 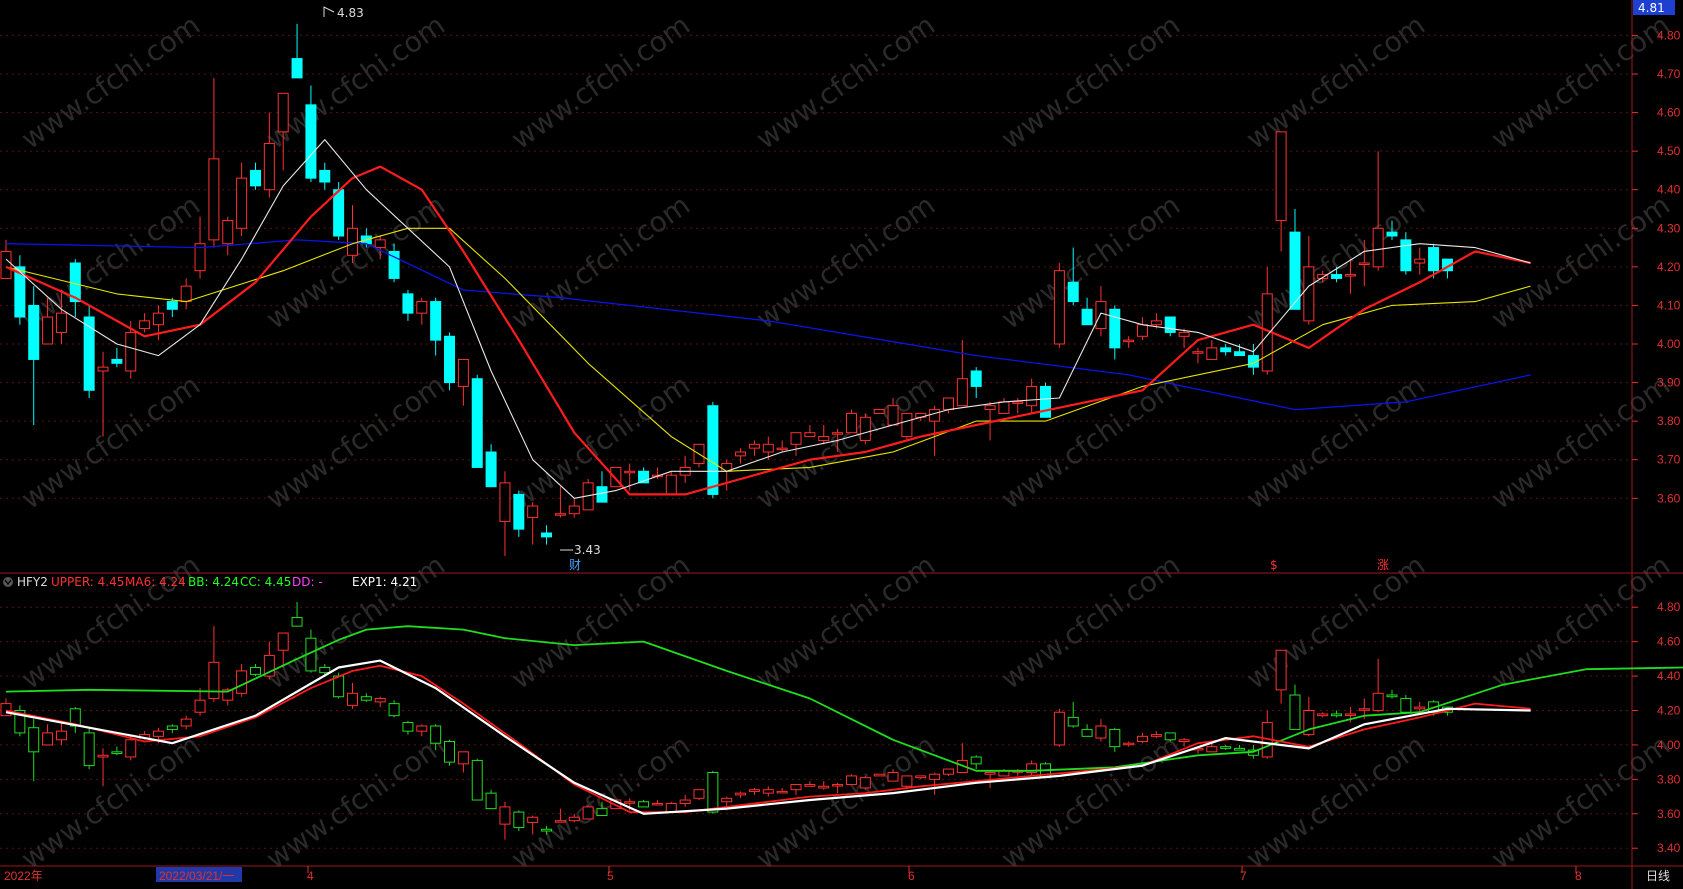 What do you see at coordinates (911, 876) in the screenshot?
I see `x-label-jun: 6` at bounding box center [911, 876].